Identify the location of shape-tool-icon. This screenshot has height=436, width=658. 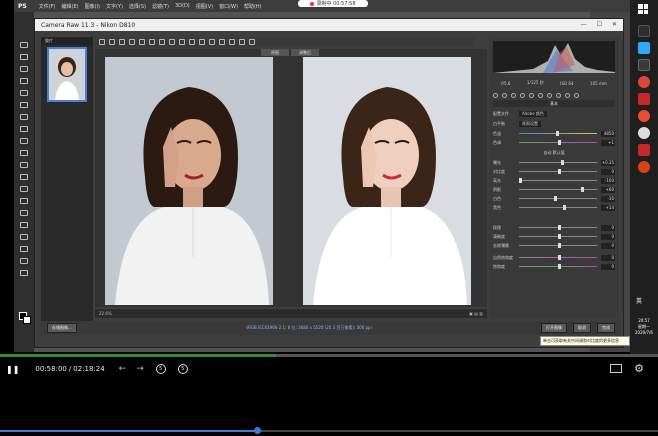
(24, 249).